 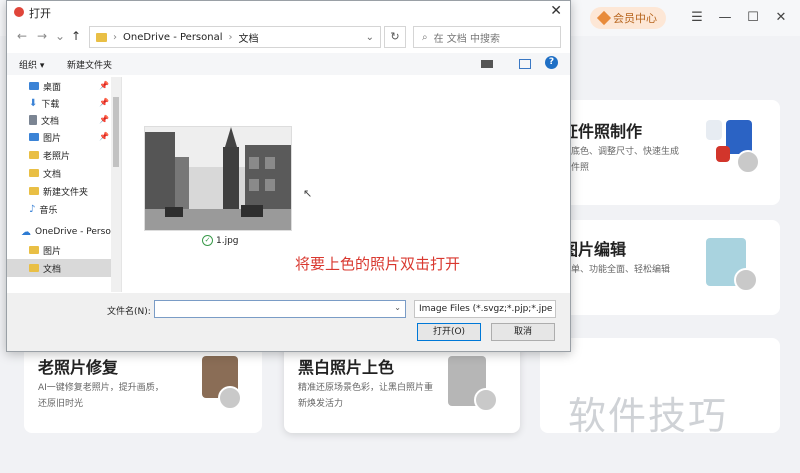 I want to click on close-app-icon: ✕, so click(x=781, y=18).